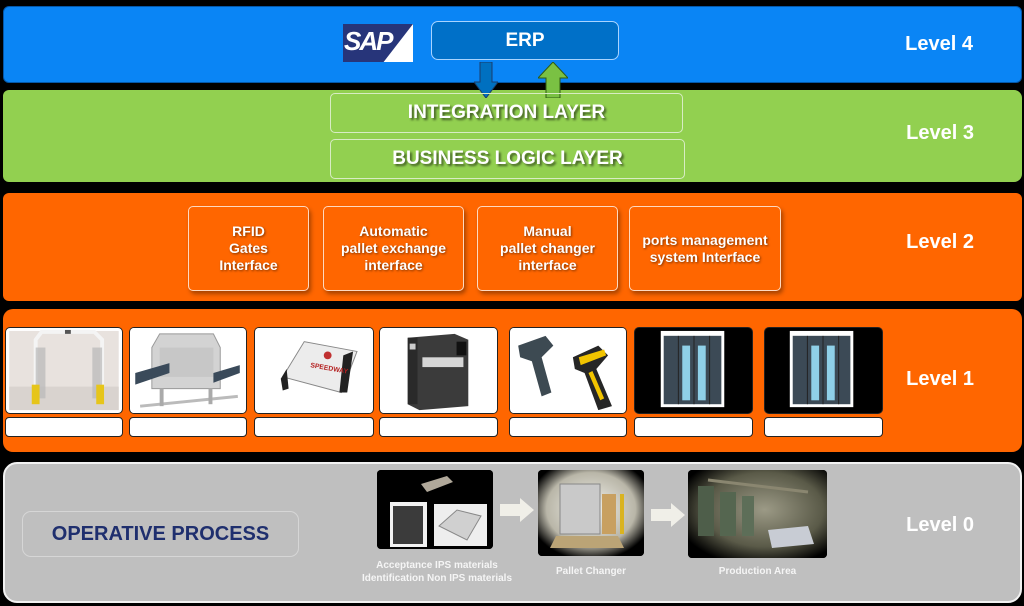  I want to click on integration-layer-box: INTEGRATION LAYER, so click(506, 113).